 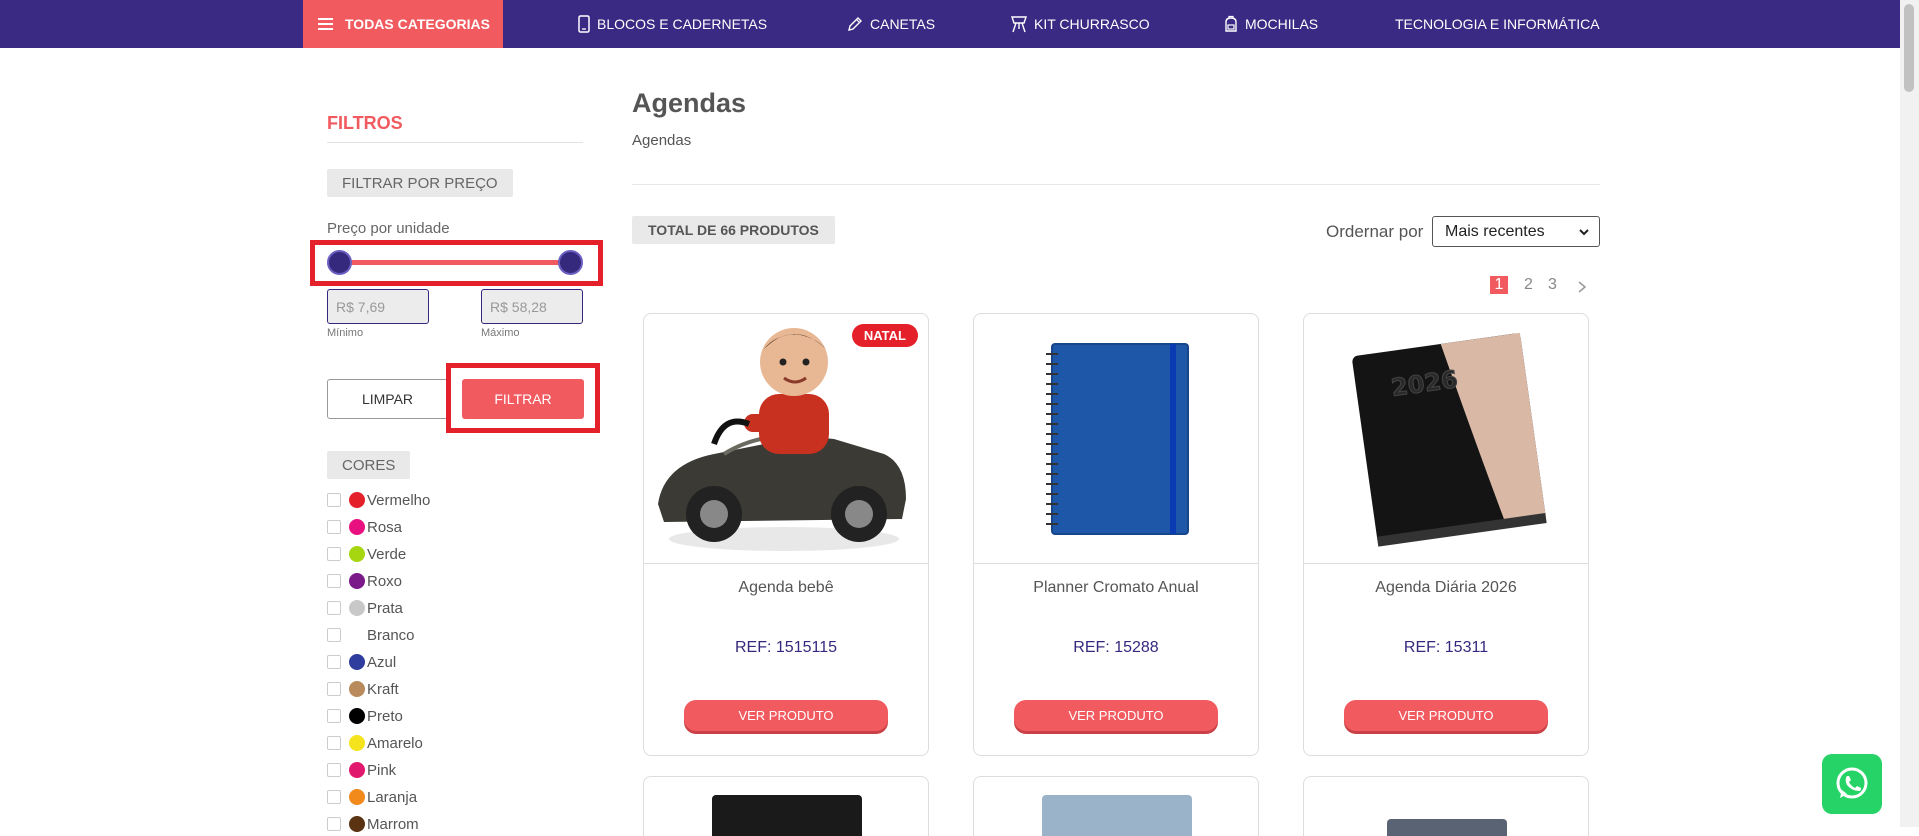 What do you see at coordinates (1092, 24) in the screenshot?
I see `nav-item-label: KIT CHURRASCO` at bounding box center [1092, 24].